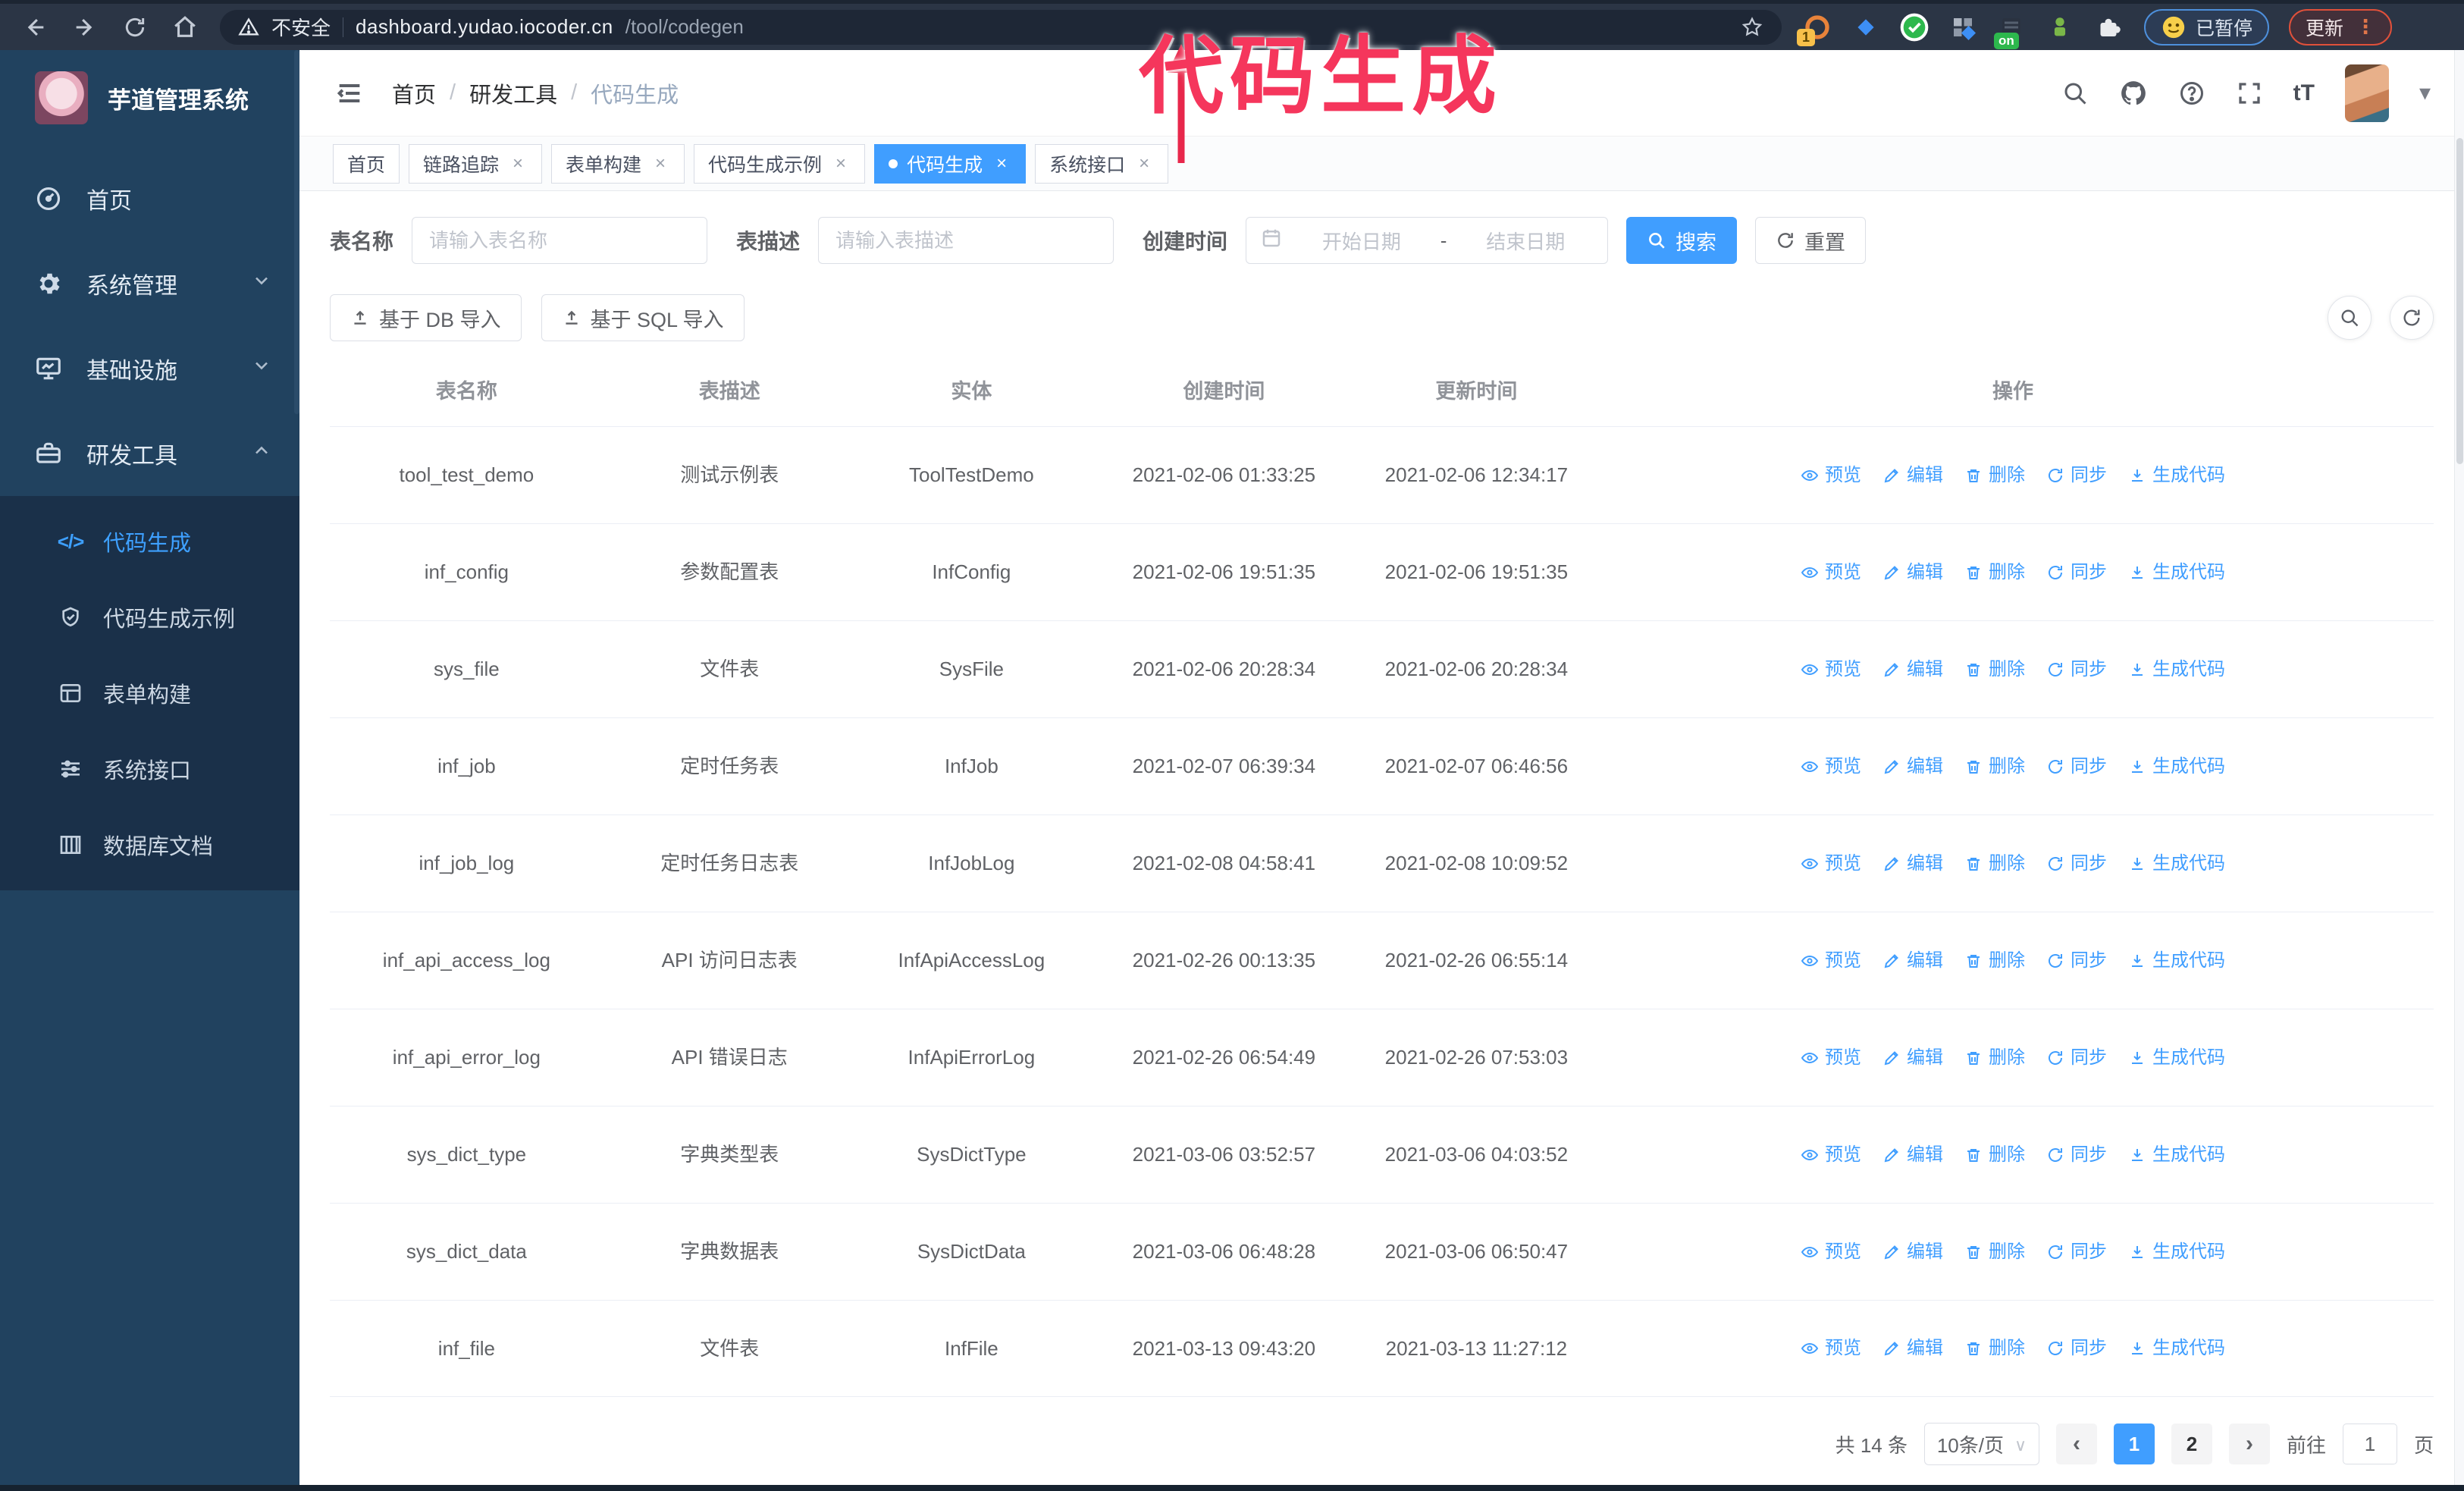 This screenshot has width=2464, height=1491. I want to click on page-scrollbar, so click(2459, 767).